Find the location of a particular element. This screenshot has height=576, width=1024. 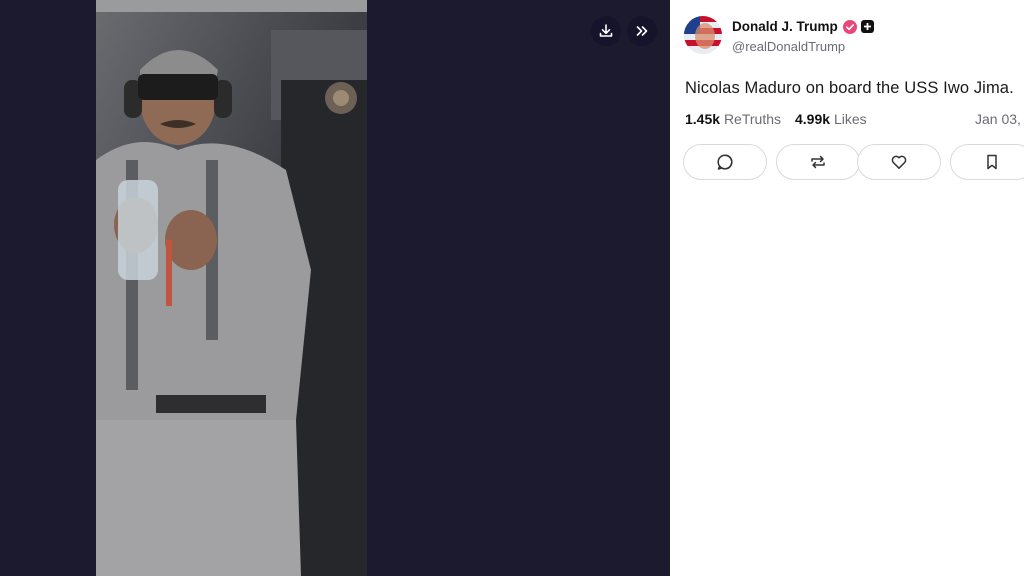

likes-stat: 4.99k Likes is located at coordinates (831, 119).